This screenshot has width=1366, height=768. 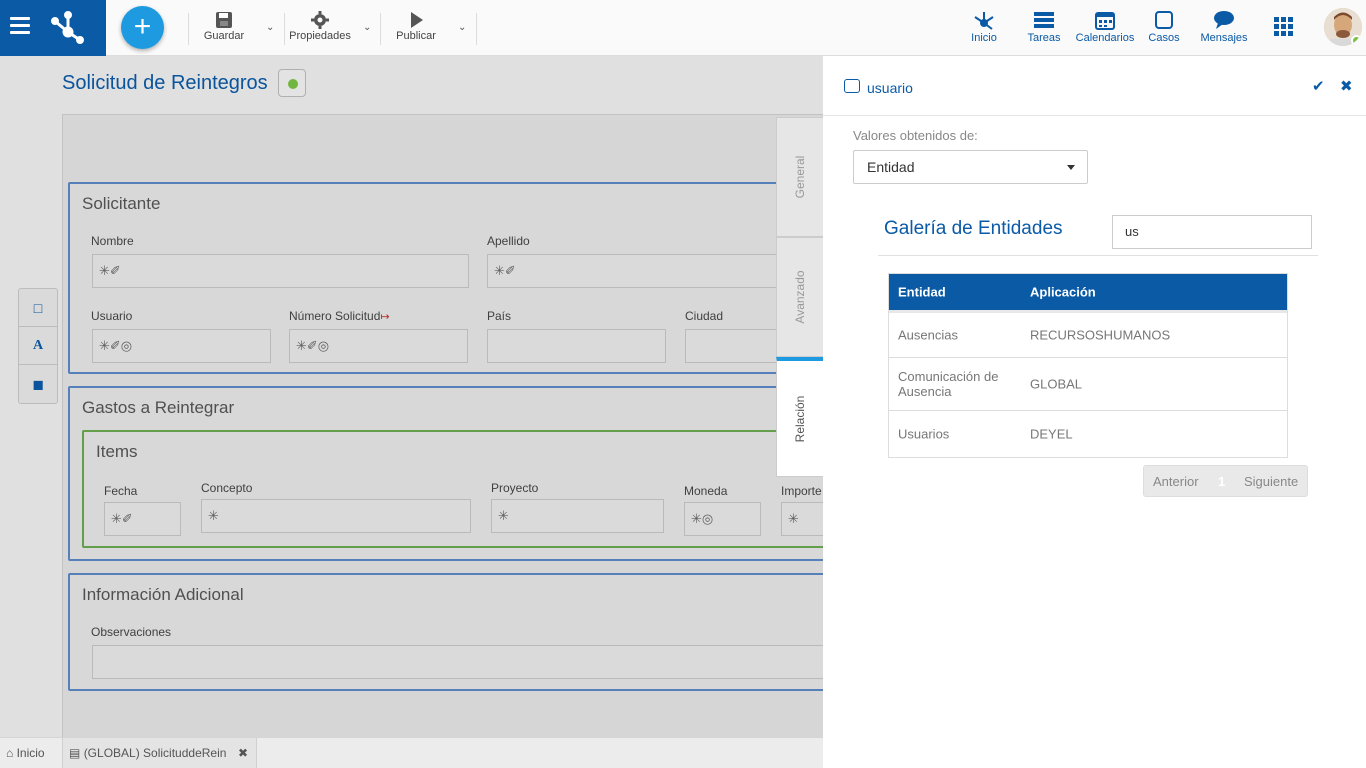 I want to click on field-label-fecha: Fecha, so click(x=121, y=491).